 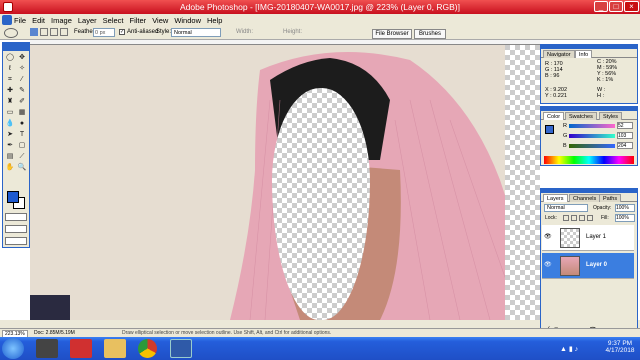 What do you see at coordinates (549, 129) in the screenshot?
I see `color-foreground-swatch` at bounding box center [549, 129].